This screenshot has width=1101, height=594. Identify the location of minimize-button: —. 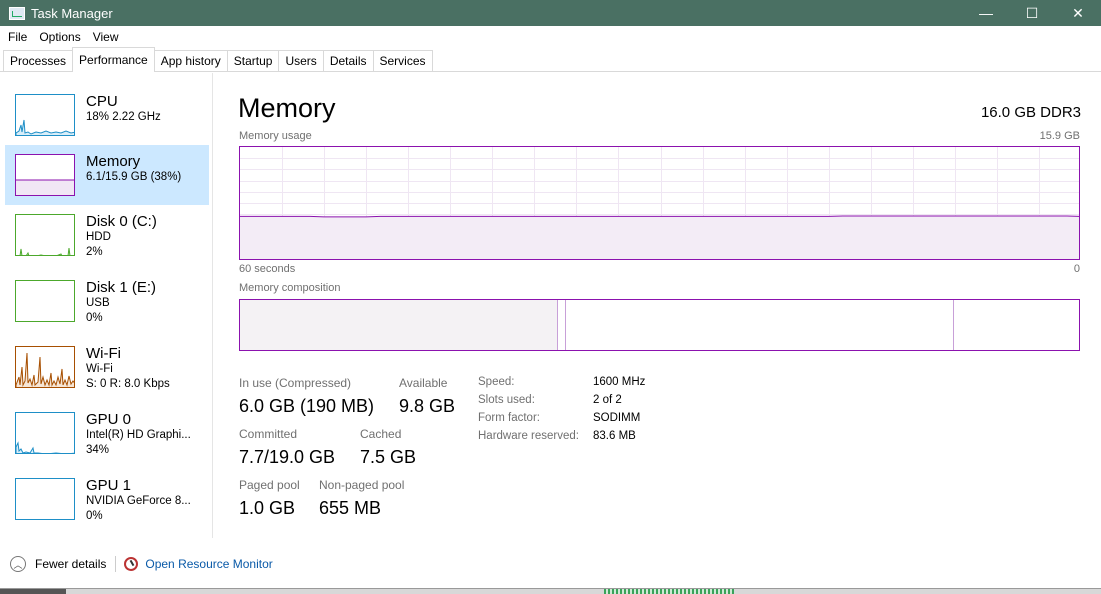
(986, 13).